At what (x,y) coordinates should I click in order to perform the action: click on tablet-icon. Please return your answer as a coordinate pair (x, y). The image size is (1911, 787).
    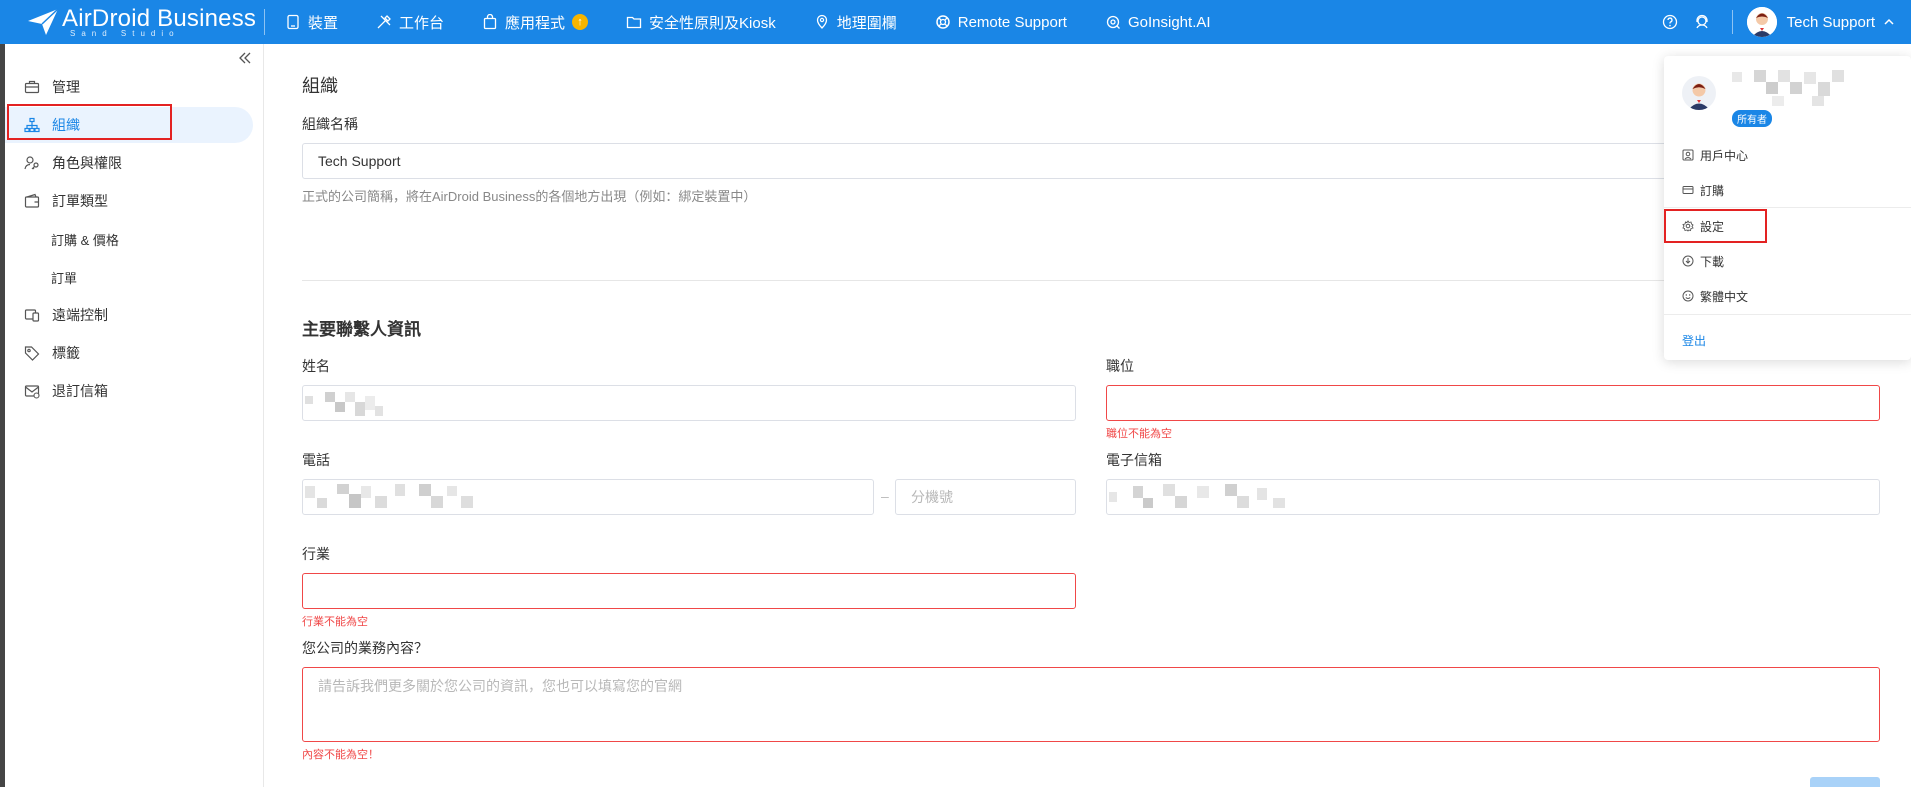
    Looking at the image, I should click on (293, 22).